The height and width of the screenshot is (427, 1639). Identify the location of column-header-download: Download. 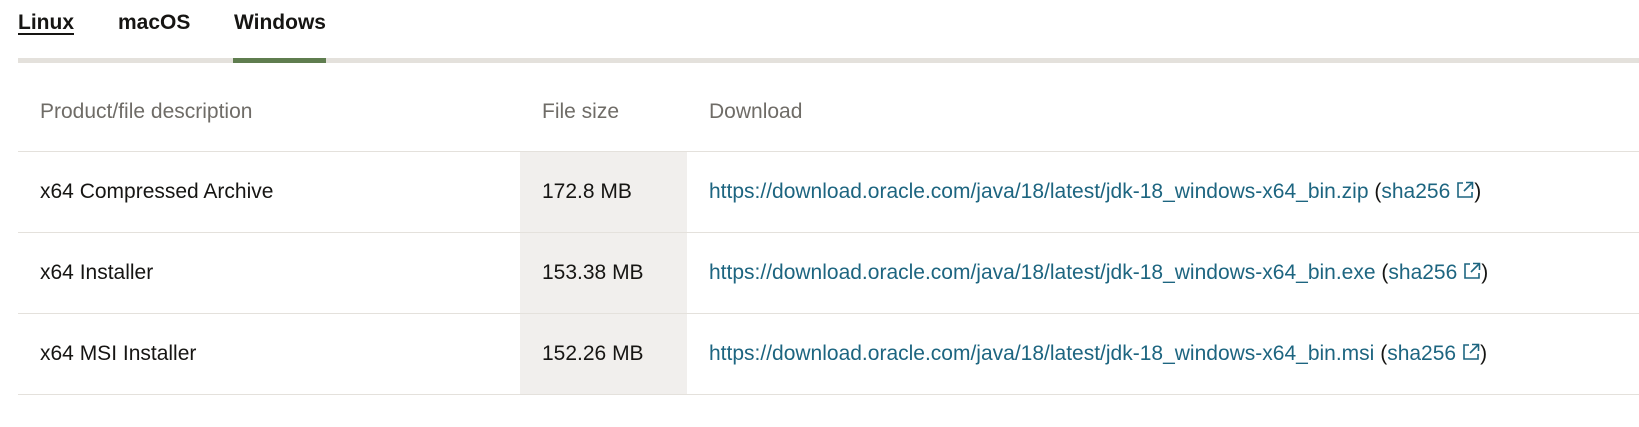
(1163, 112).